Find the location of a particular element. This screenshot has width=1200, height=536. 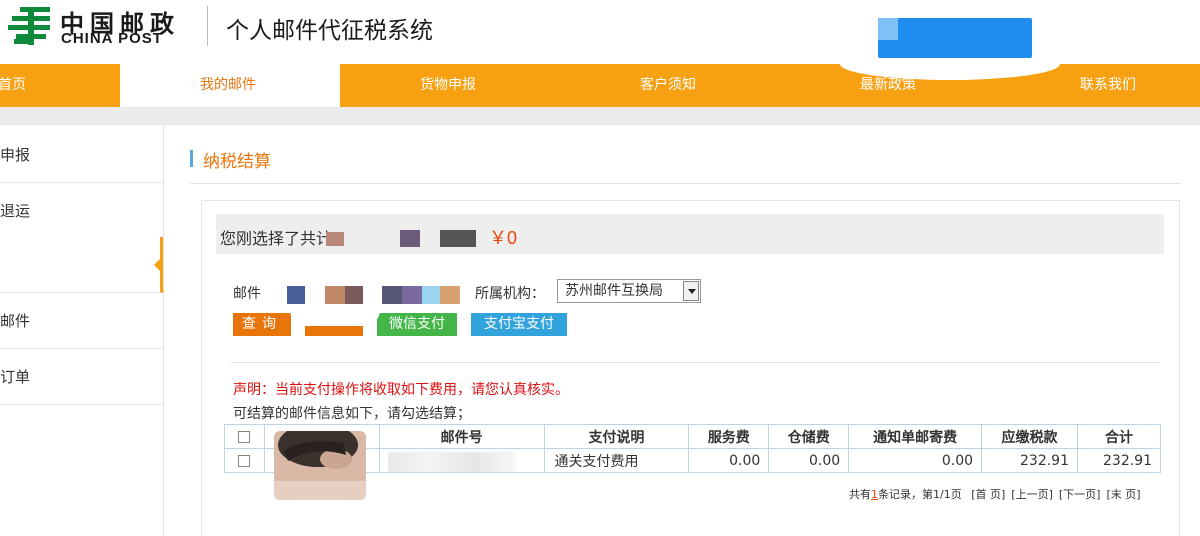

notice-postage-cell: 0.00 is located at coordinates (915, 460).